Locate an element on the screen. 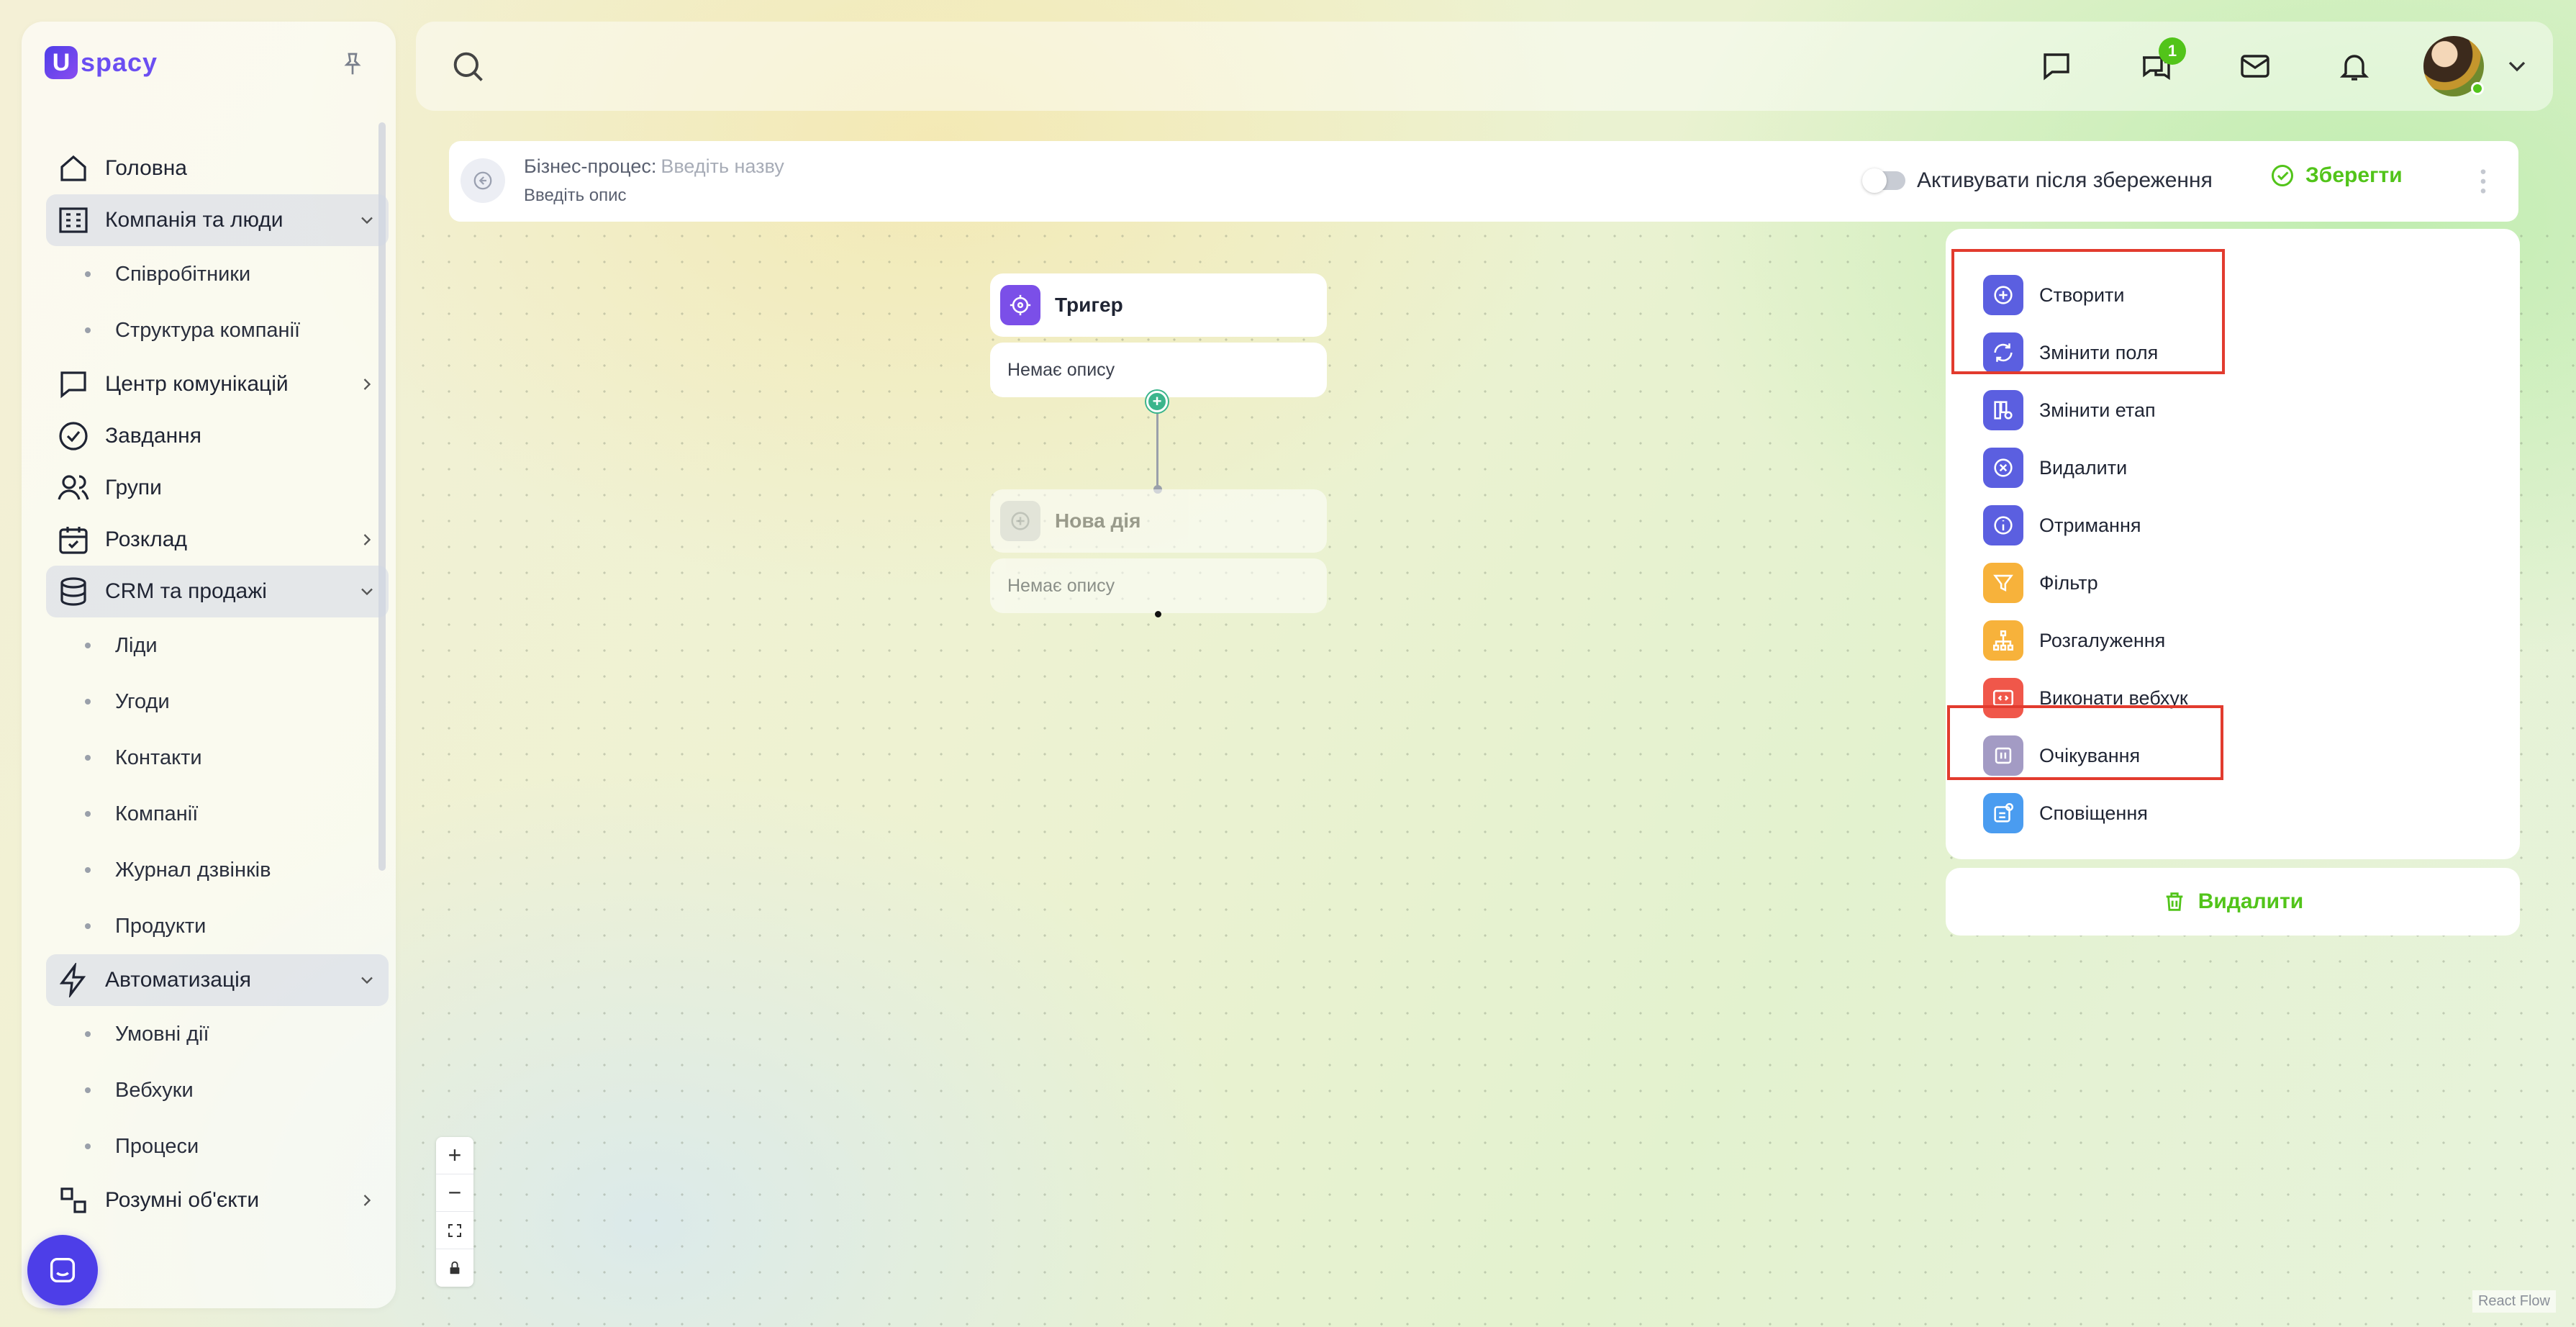 This screenshot has height=1327, width=2576. action-branch: Розгалуження is located at coordinates (2085, 640).